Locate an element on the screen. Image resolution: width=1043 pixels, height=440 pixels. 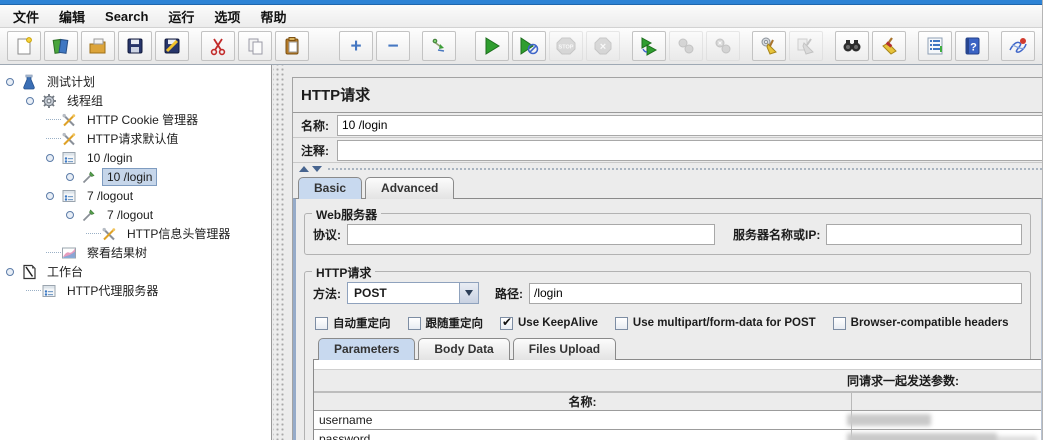
remote-stop-all-button is located at coordinates (686, 46).